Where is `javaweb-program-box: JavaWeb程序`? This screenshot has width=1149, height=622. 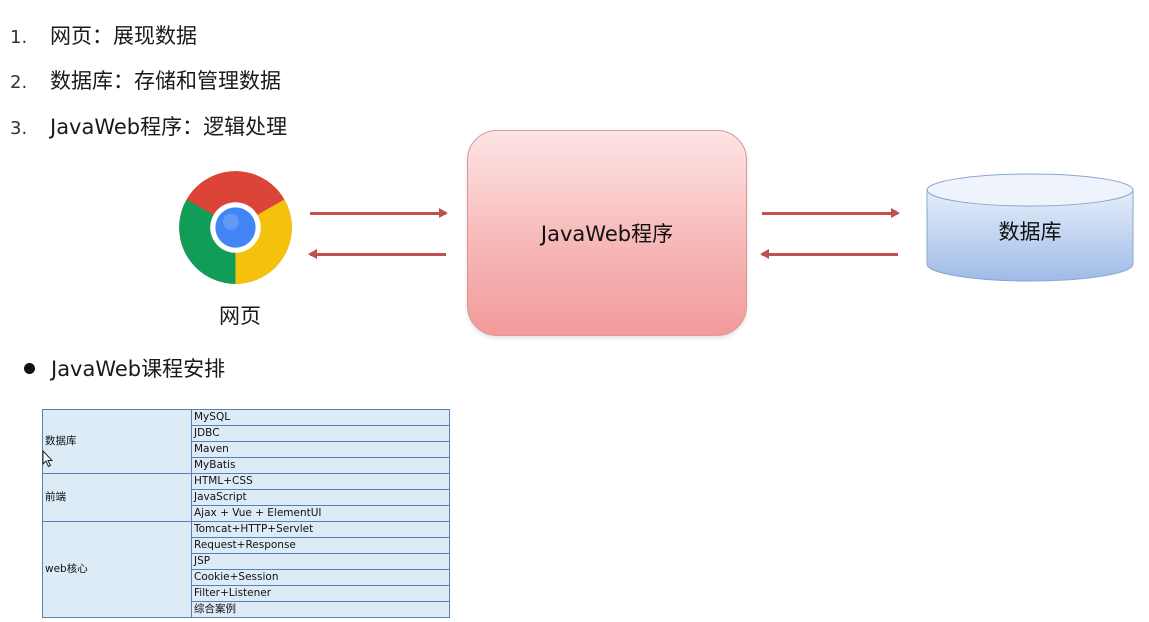 javaweb-program-box: JavaWeb程序 is located at coordinates (607, 233).